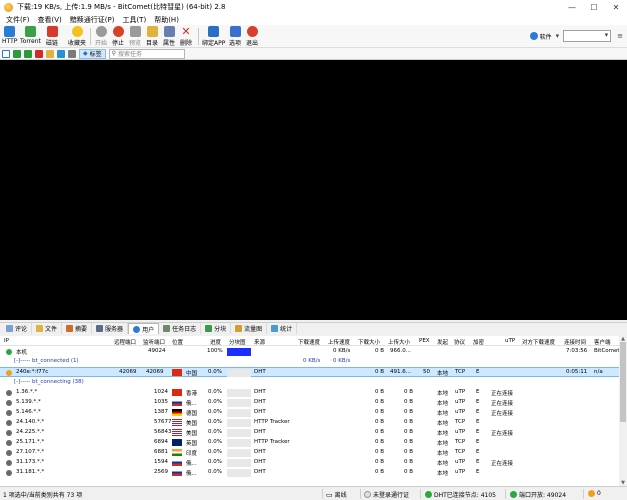 This screenshot has width=627, height=500. What do you see at coordinates (166, 20) in the screenshot?
I see `menu-help: 帮助(H)` at bounding box center [166, 20].